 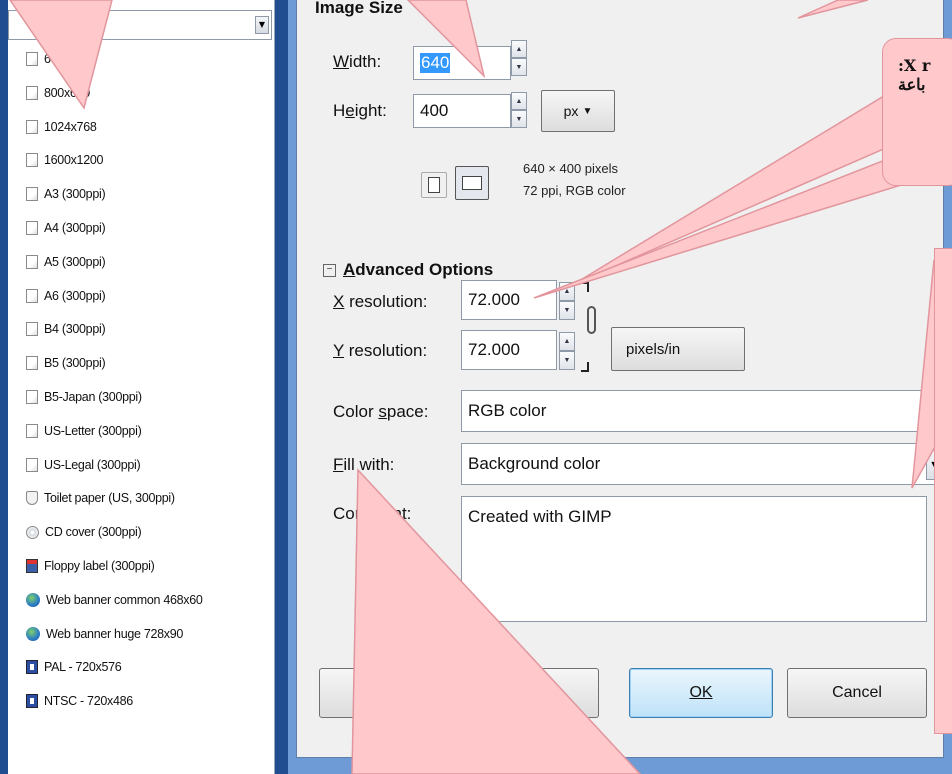 I want to click on y-resolution-spinner: ▲ ▼, so click(x=567, y=351).